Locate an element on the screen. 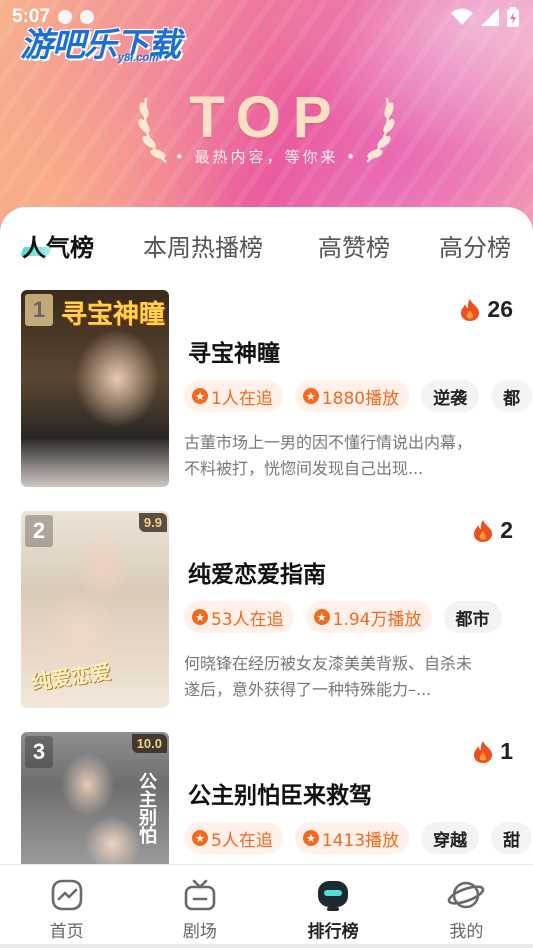  play-count: 1413播放 is located at coordinates (360, 840).